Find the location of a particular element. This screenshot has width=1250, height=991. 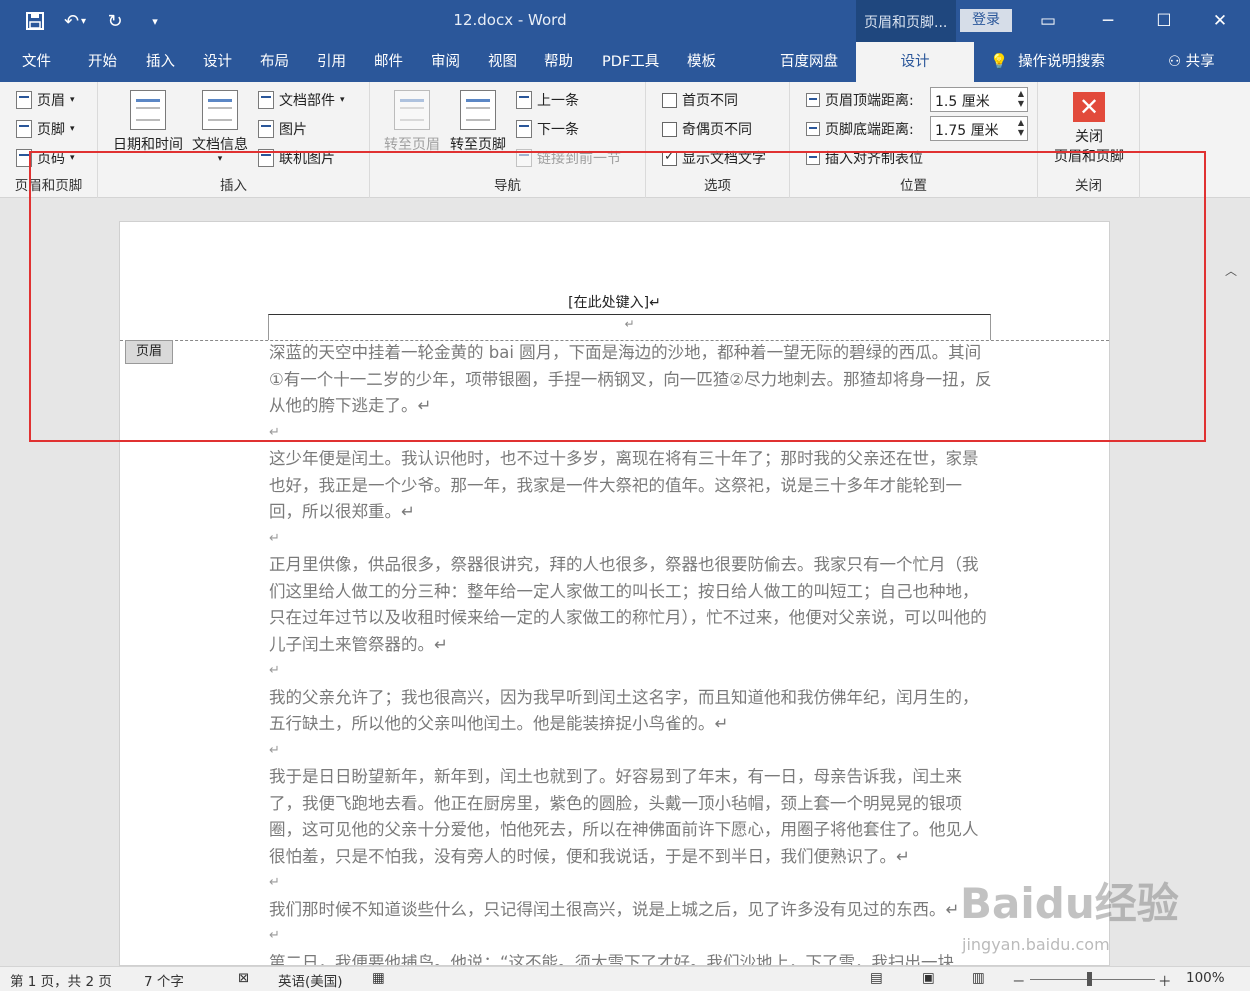

calendar-icon is located at coordinates (148, 110).